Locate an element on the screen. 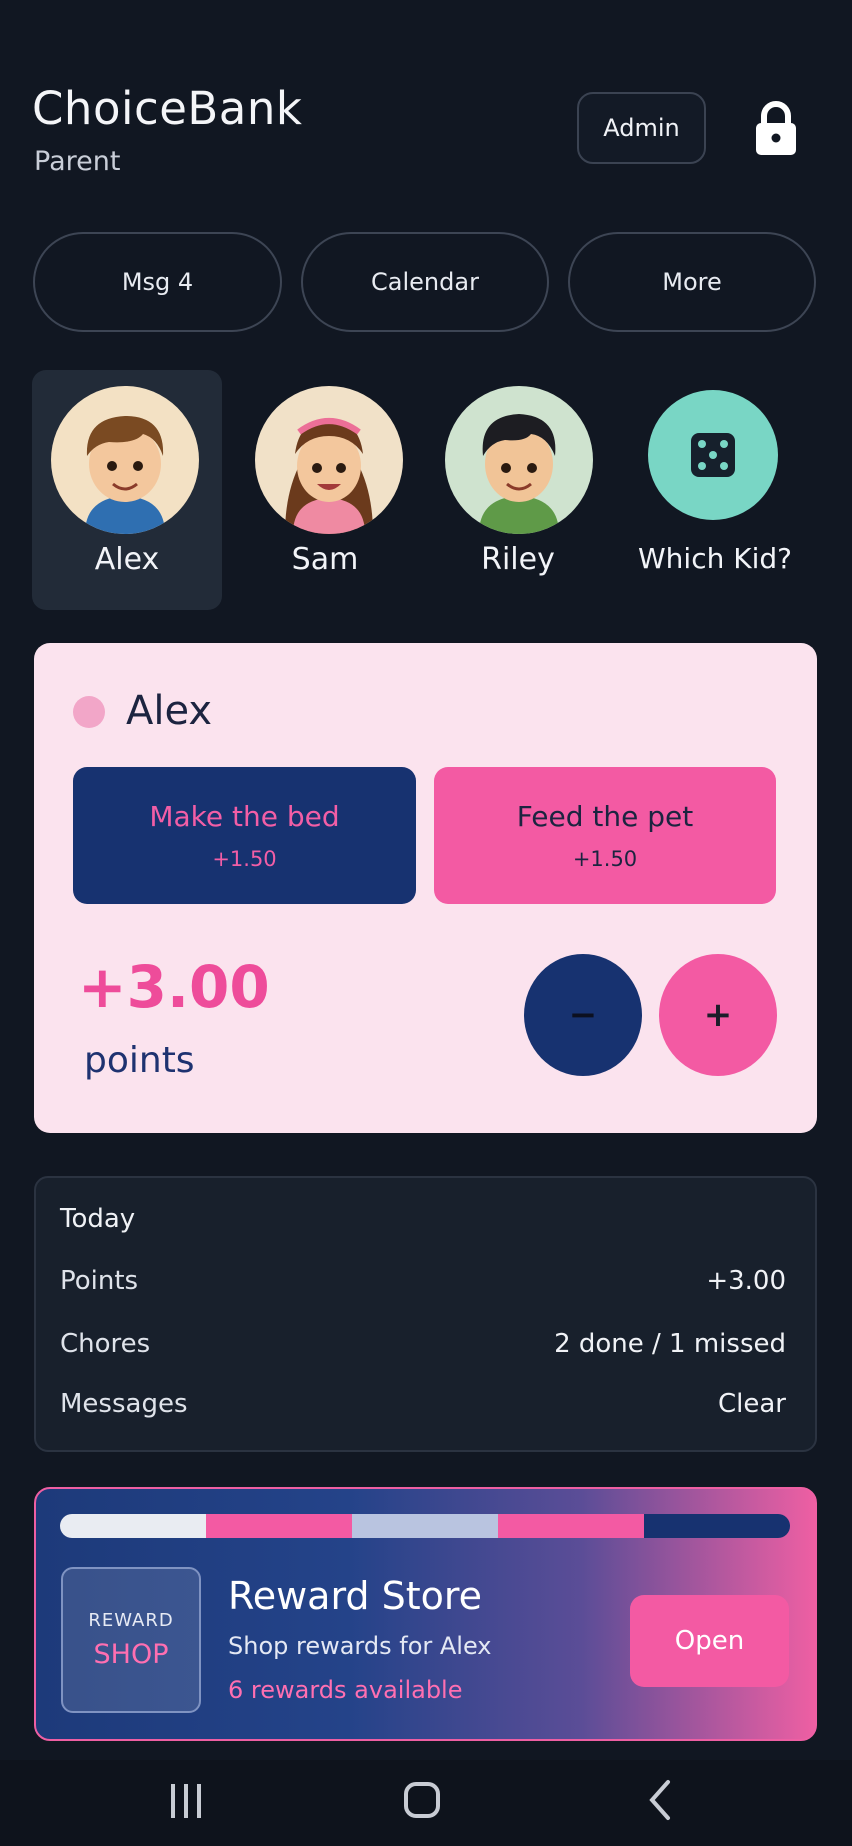 This screenshot has height=1846, width=852. points-label: points is located at coordinates (139, 1060).